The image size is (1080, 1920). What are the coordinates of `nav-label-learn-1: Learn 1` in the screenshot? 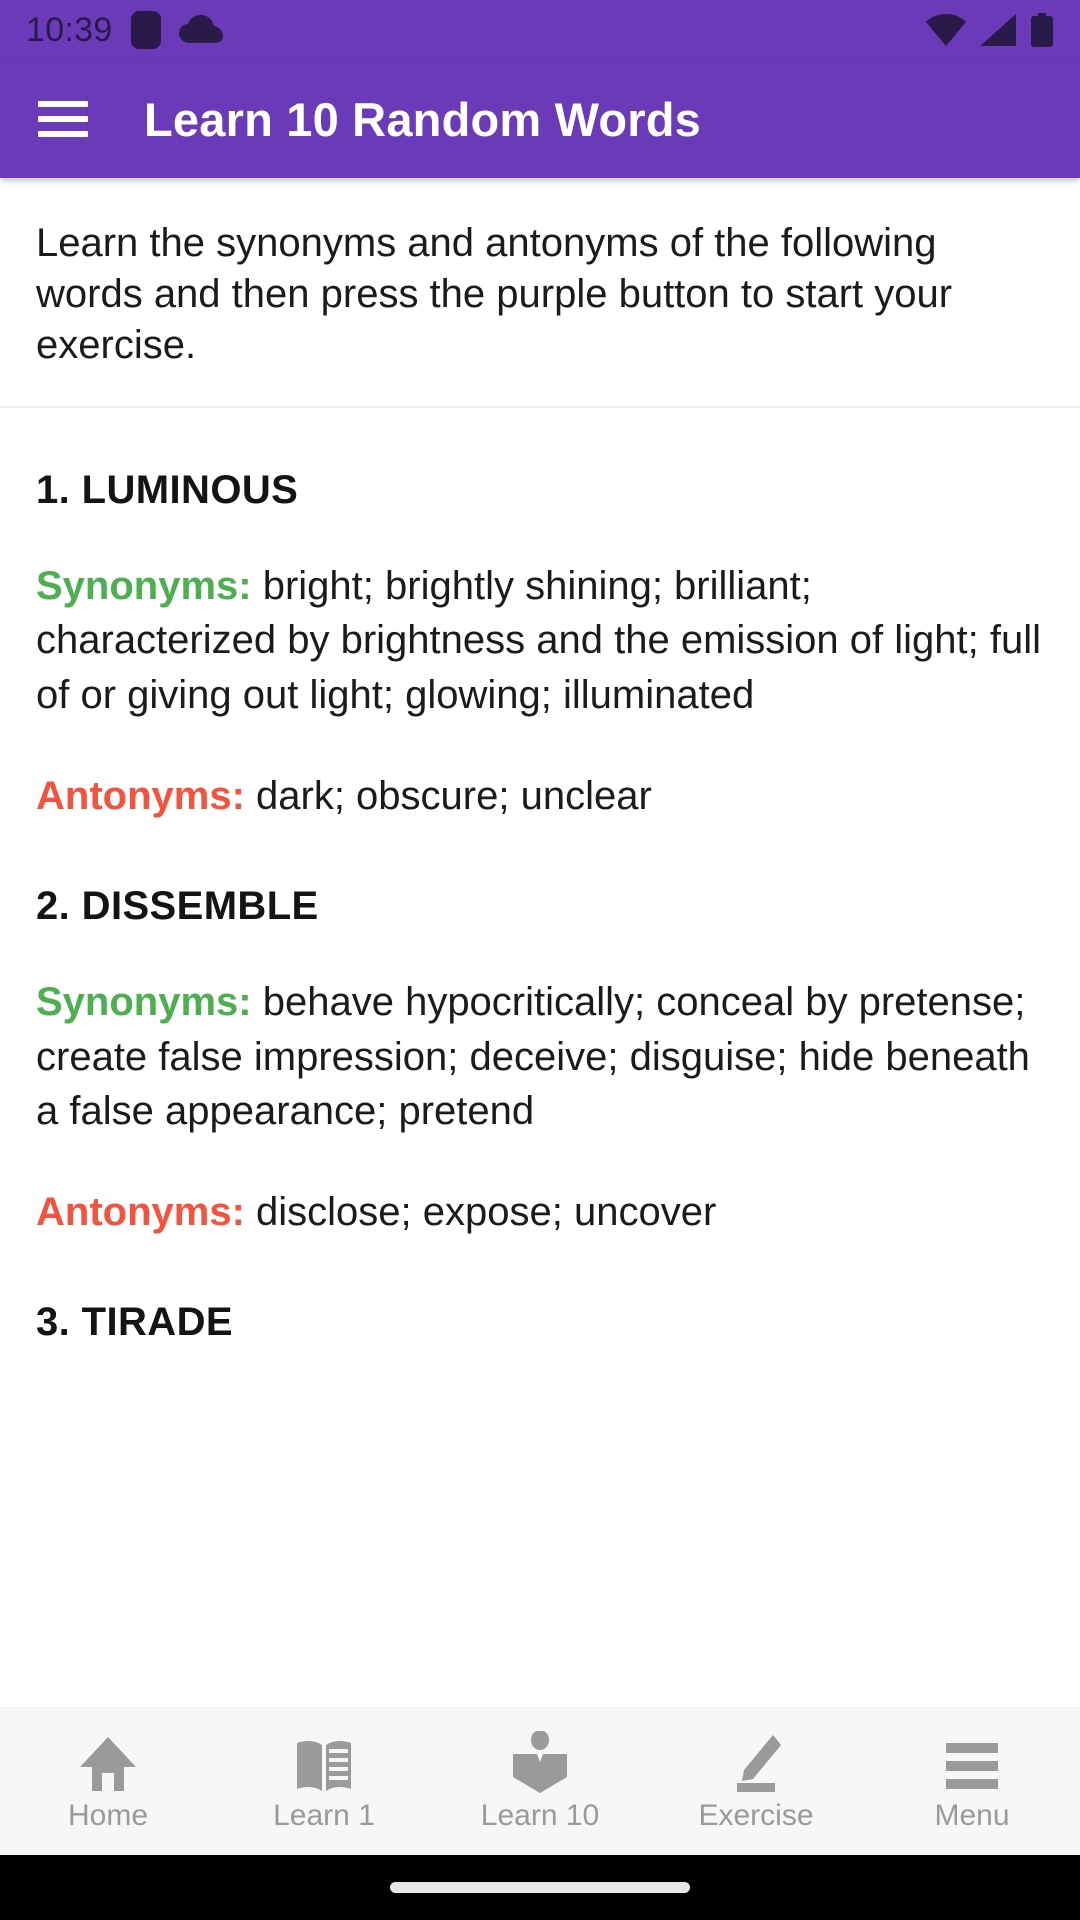 It's located at (324, 1815).